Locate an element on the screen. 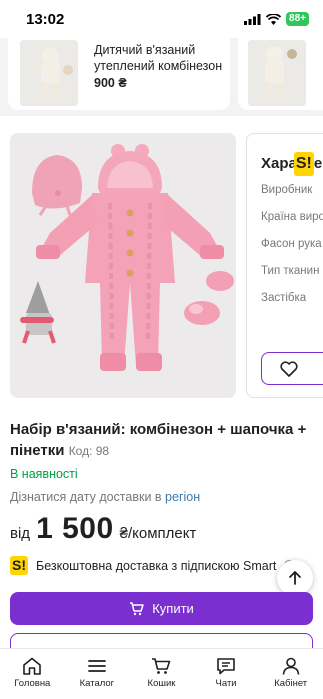 This screenshot has height=699, width=323. product-code: Код: 98 is located at coordinates (89, 451).